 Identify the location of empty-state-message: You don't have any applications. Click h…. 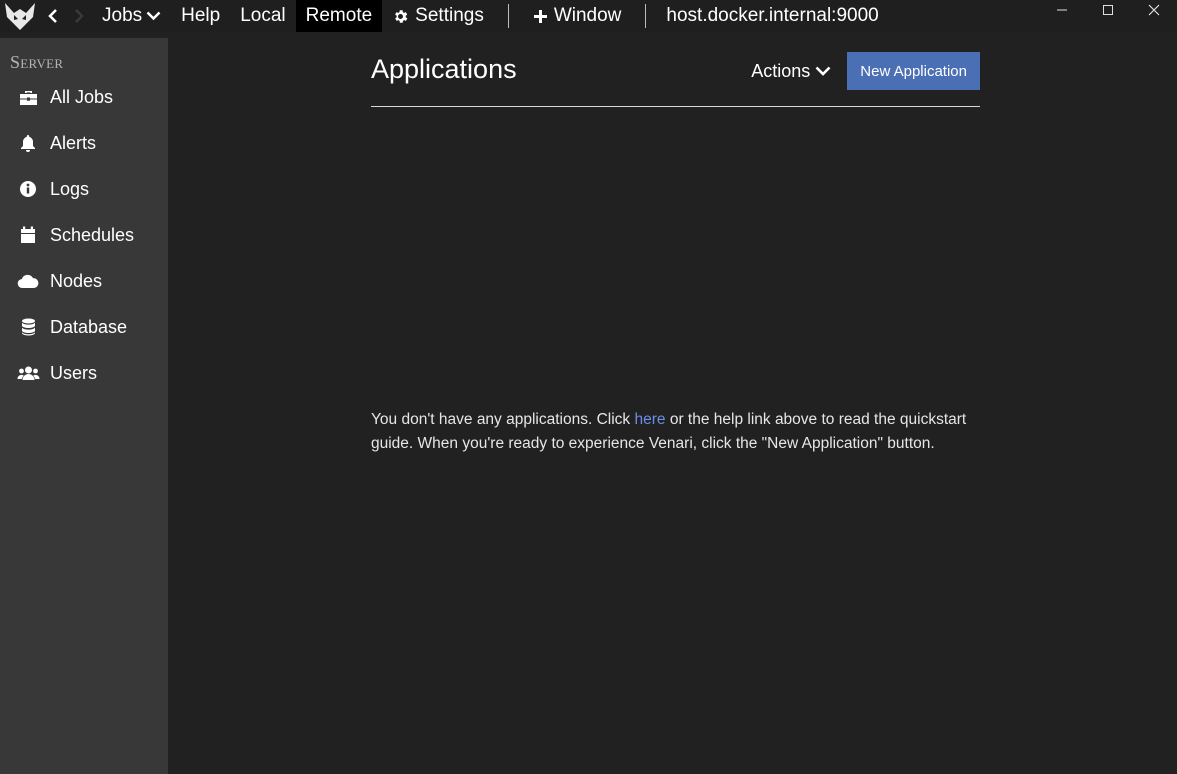
(675, 432).